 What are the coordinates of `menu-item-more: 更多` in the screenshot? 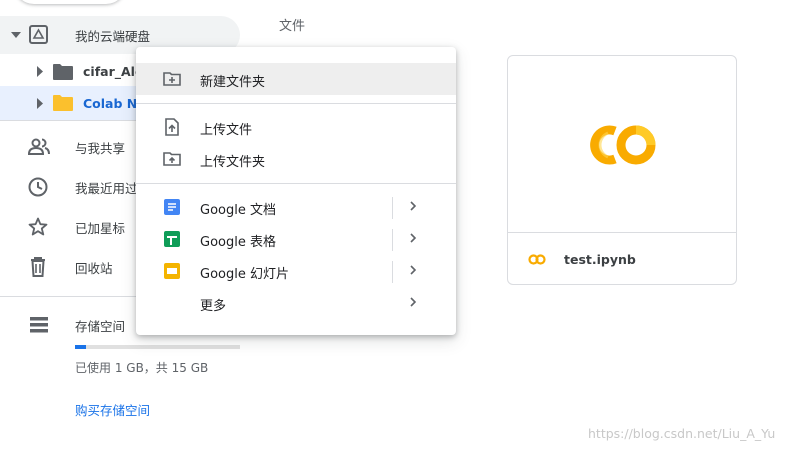 It's located at (296, 303).